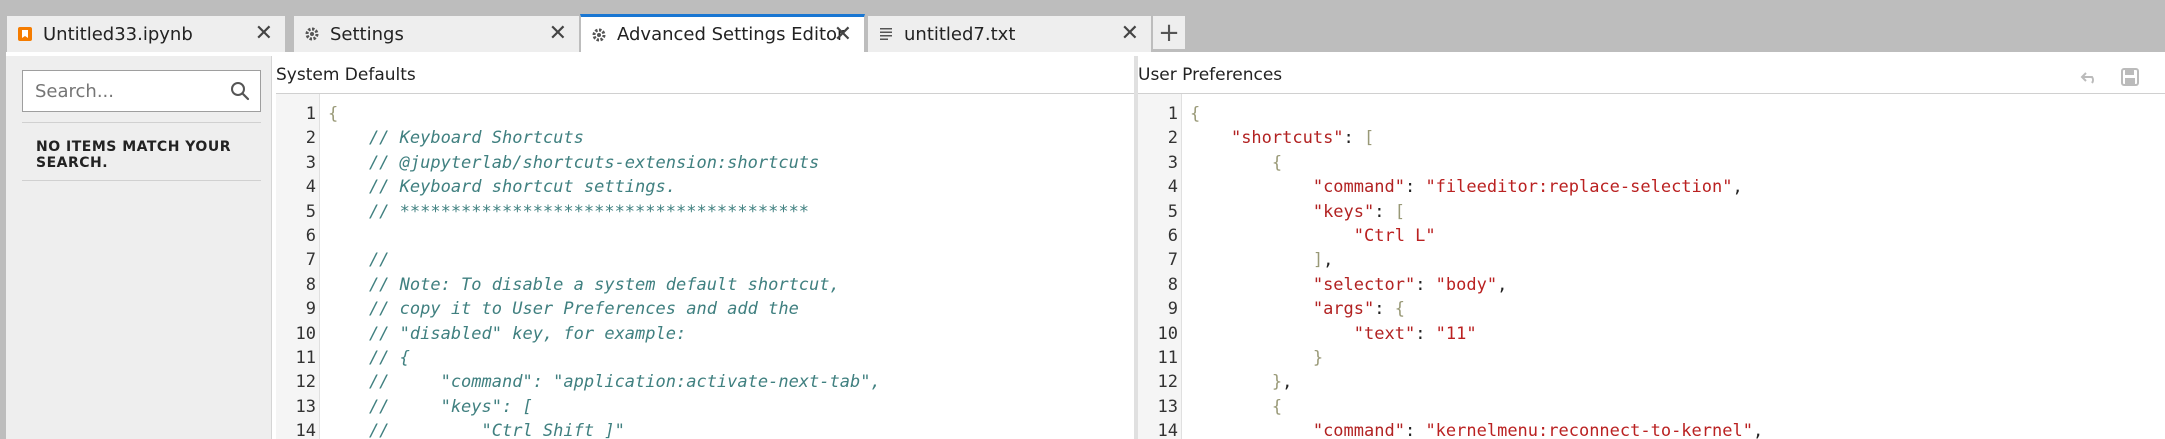  Describe the element at coordinates (369, 358) in the screenshot. I see `code-text: // {` at that location.